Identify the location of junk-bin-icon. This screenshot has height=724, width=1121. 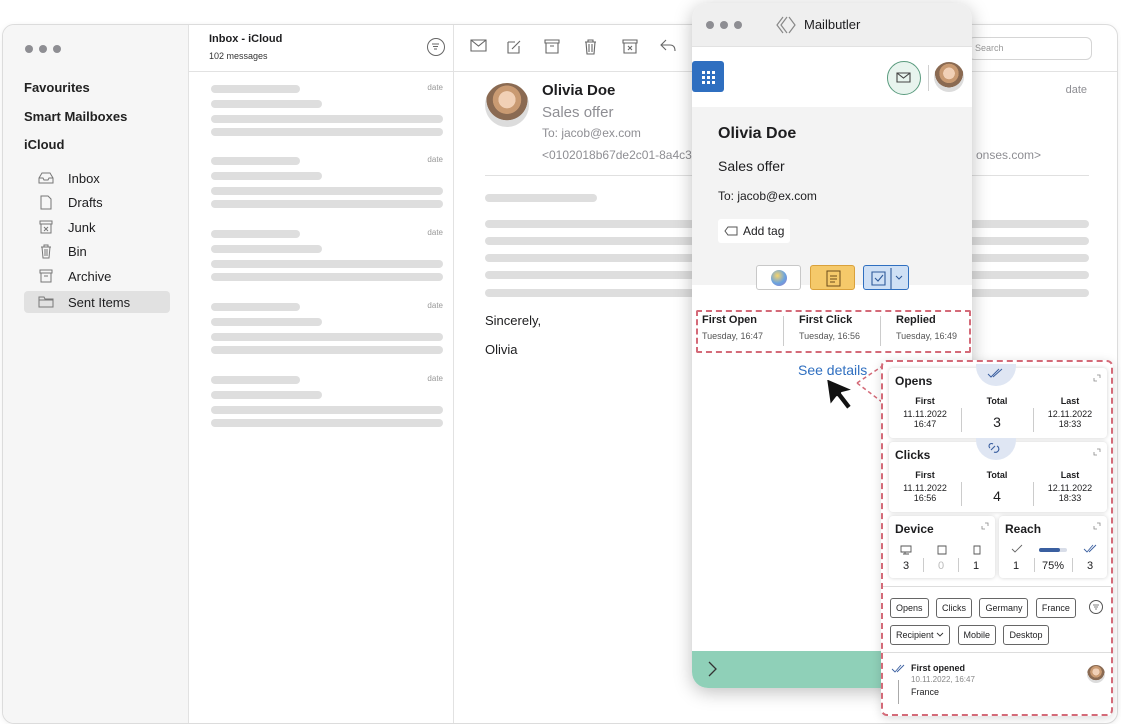
(46, 227).